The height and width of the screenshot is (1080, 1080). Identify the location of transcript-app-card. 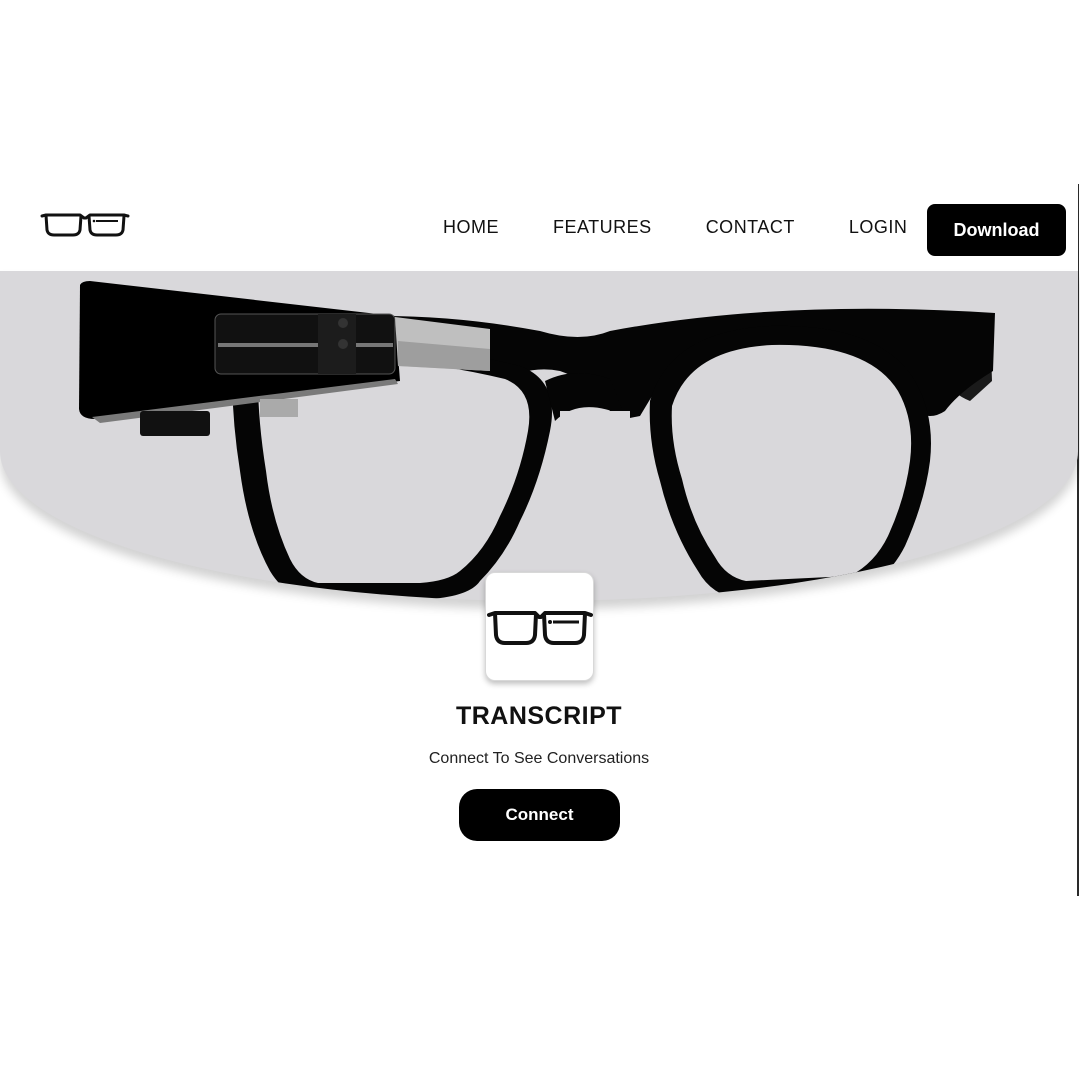
(539, 626).